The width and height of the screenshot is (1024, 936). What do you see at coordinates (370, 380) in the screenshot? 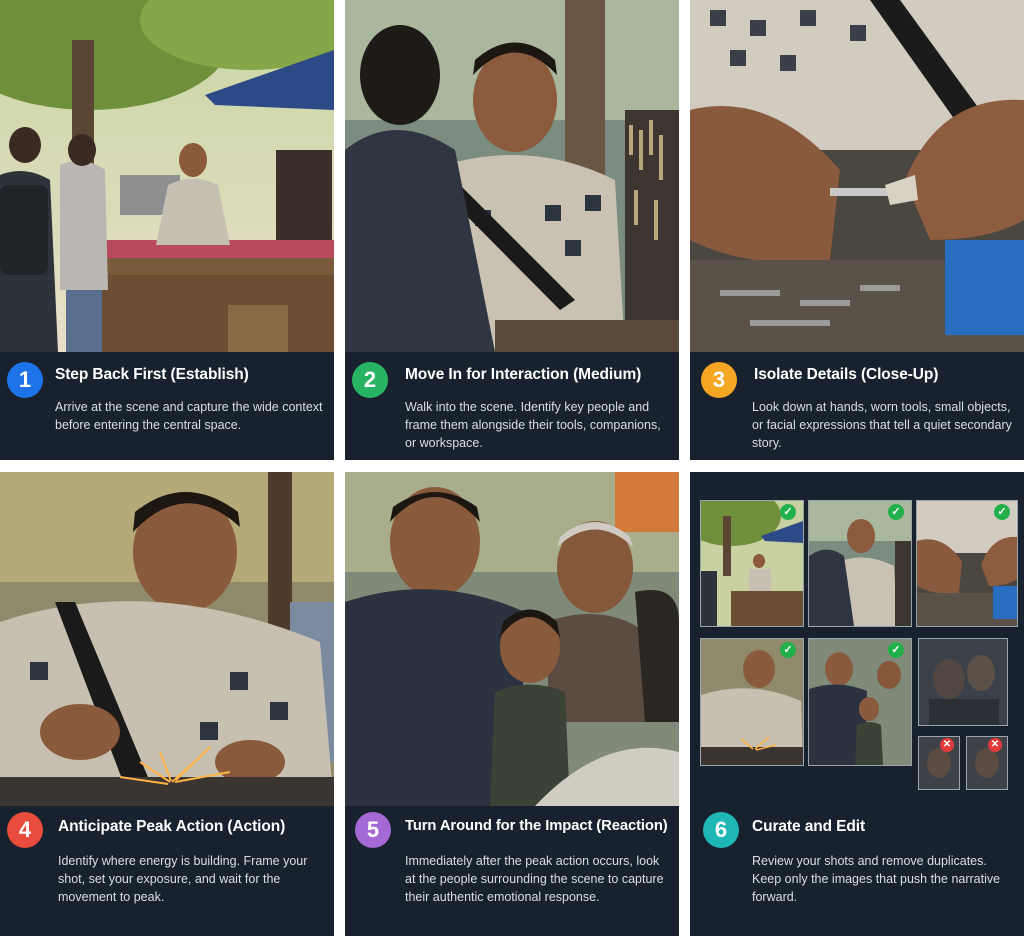
I see `step-number-badge: 2` at bounding box center [370, 380].